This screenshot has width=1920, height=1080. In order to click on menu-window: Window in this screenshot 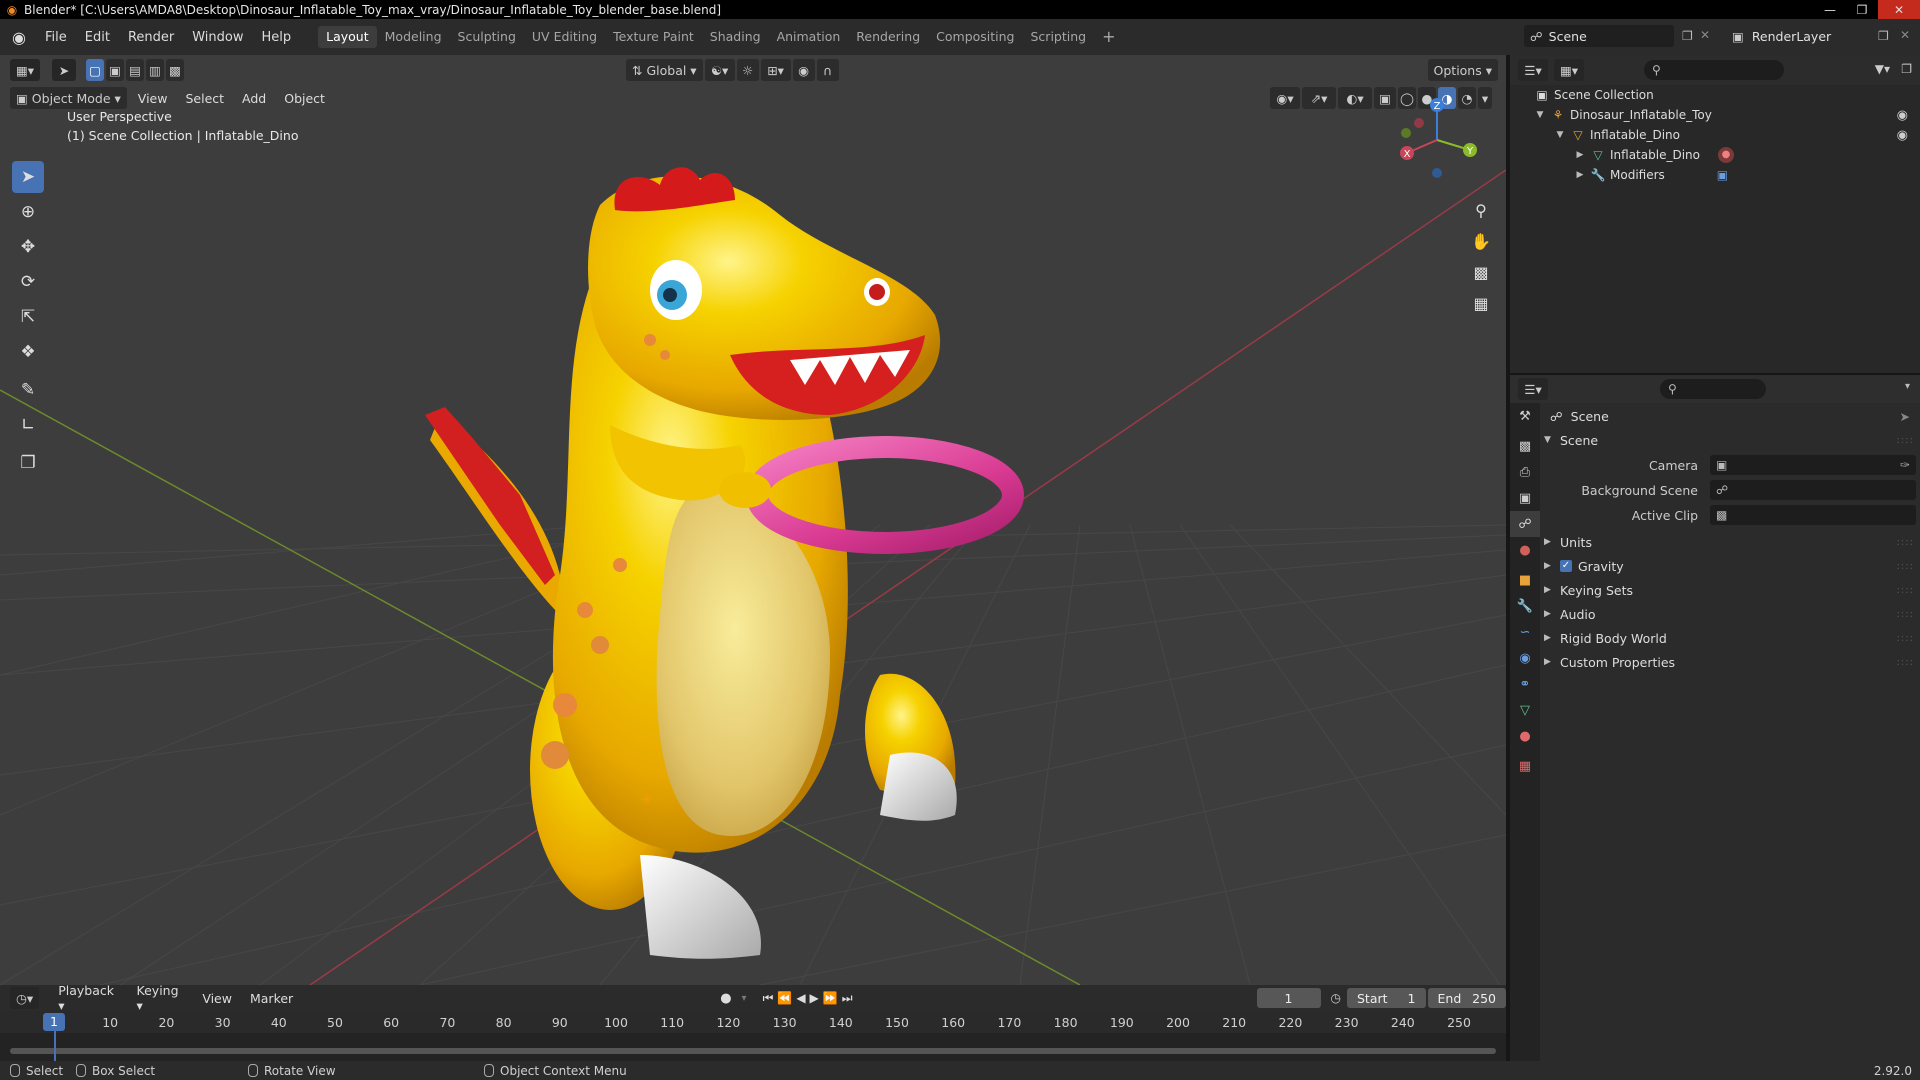, I will do `click(217, 37)`.